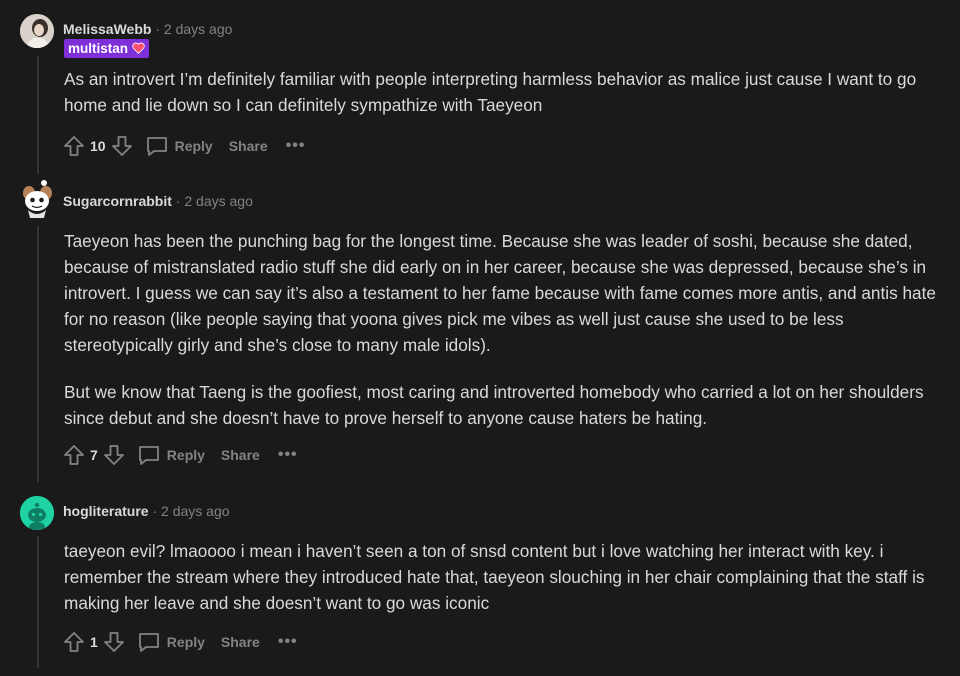 The image size is (960, 676). I want to click on author-name: hogliterature, so click(106, 511).